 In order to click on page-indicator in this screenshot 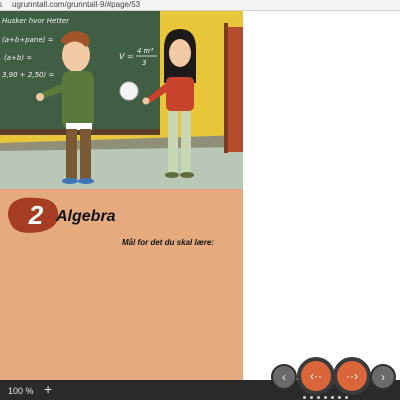, I will do `click(325, 397)`.